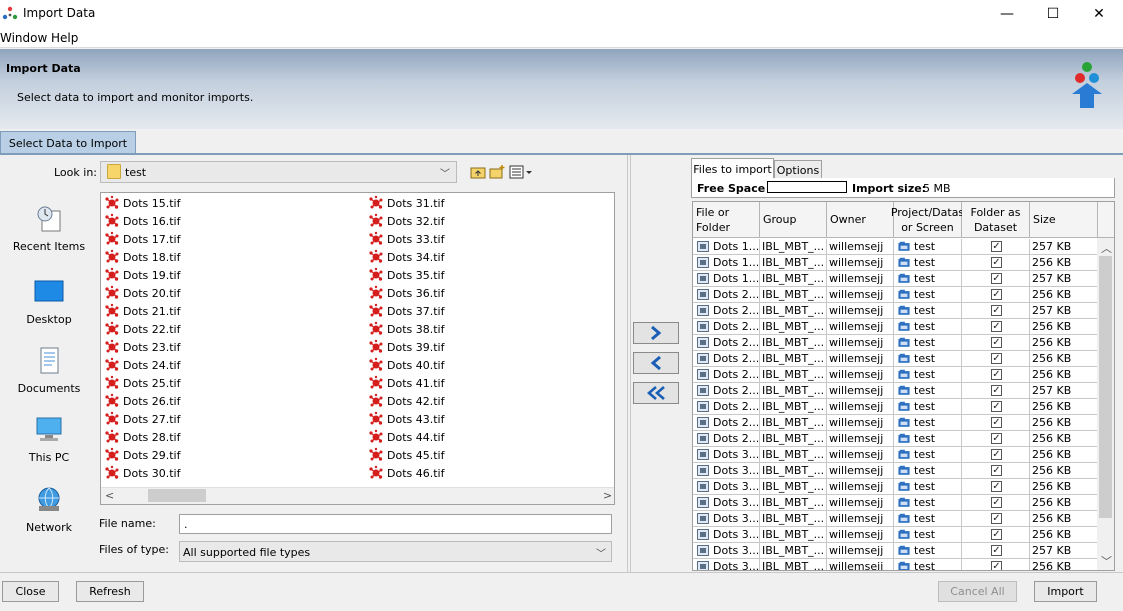 Image resolution: width=1123 pixels, height=611 pixels. I want to click on menu-window: Window, so click(23, 38).